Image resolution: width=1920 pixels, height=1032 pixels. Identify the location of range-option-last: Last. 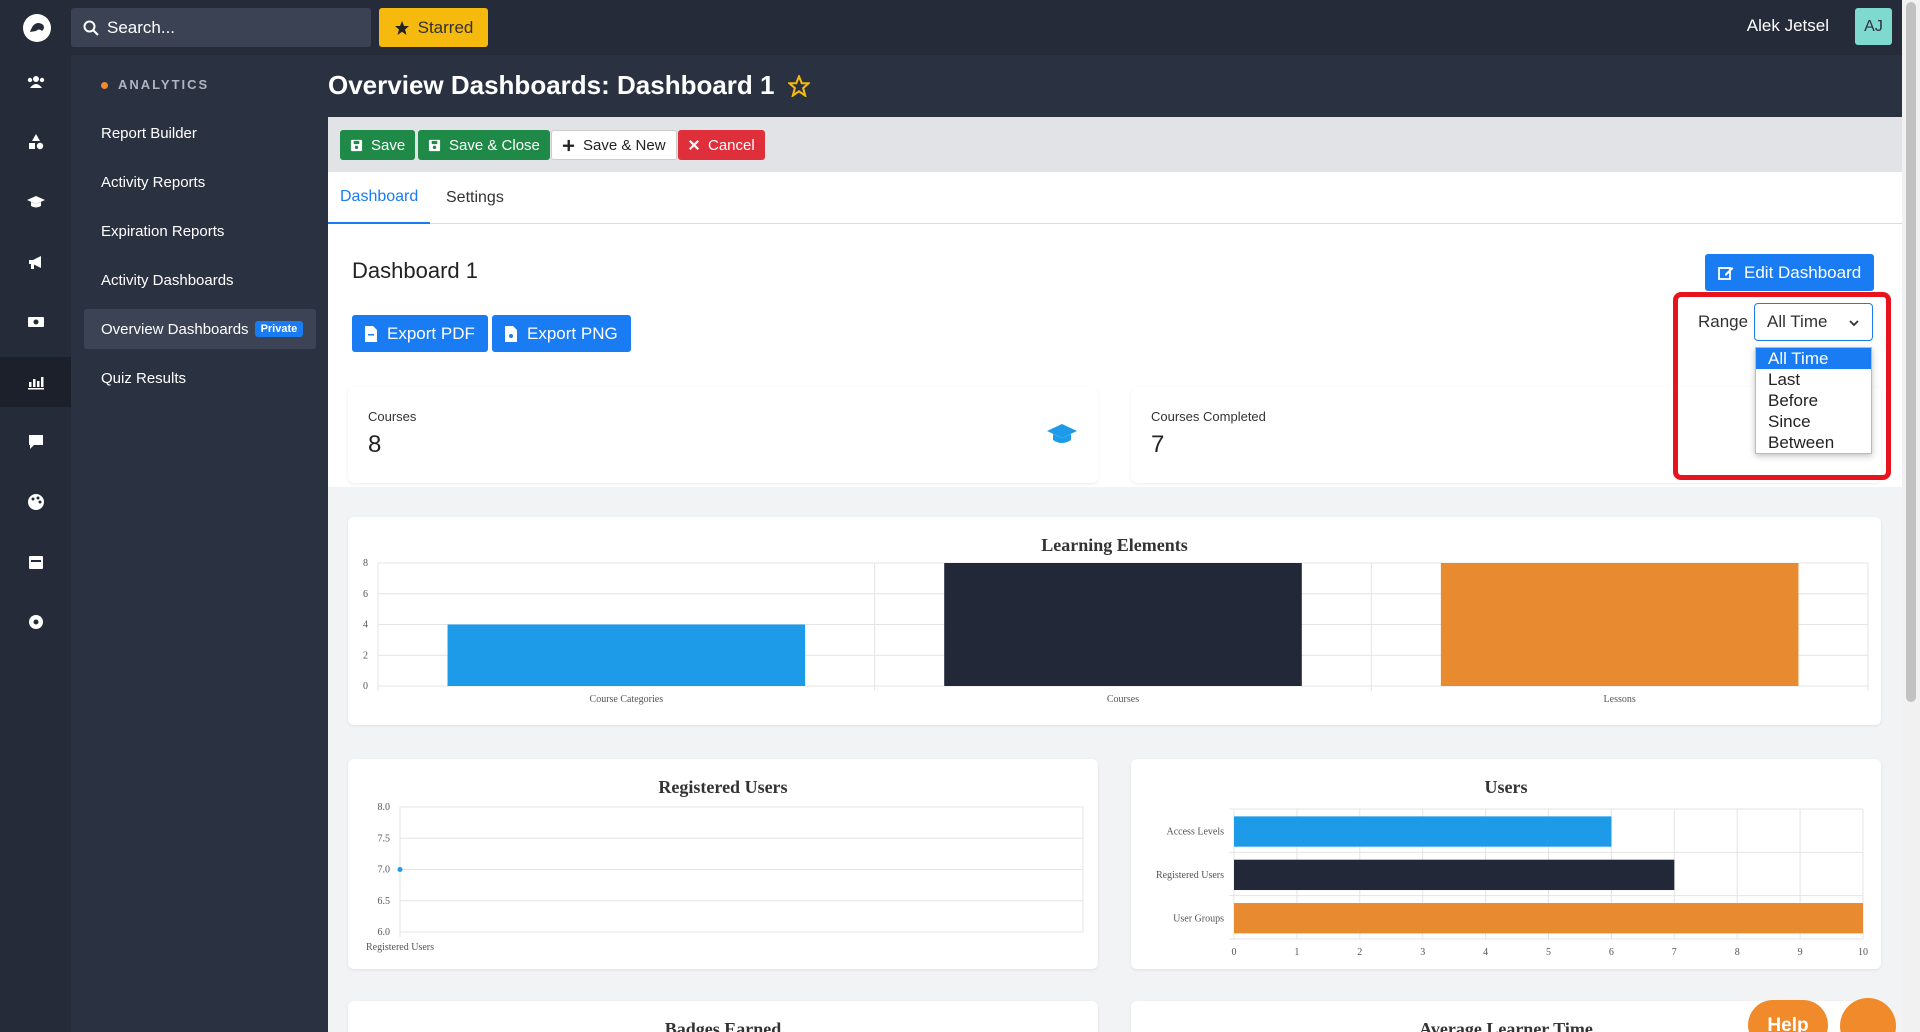
(1813, 379).